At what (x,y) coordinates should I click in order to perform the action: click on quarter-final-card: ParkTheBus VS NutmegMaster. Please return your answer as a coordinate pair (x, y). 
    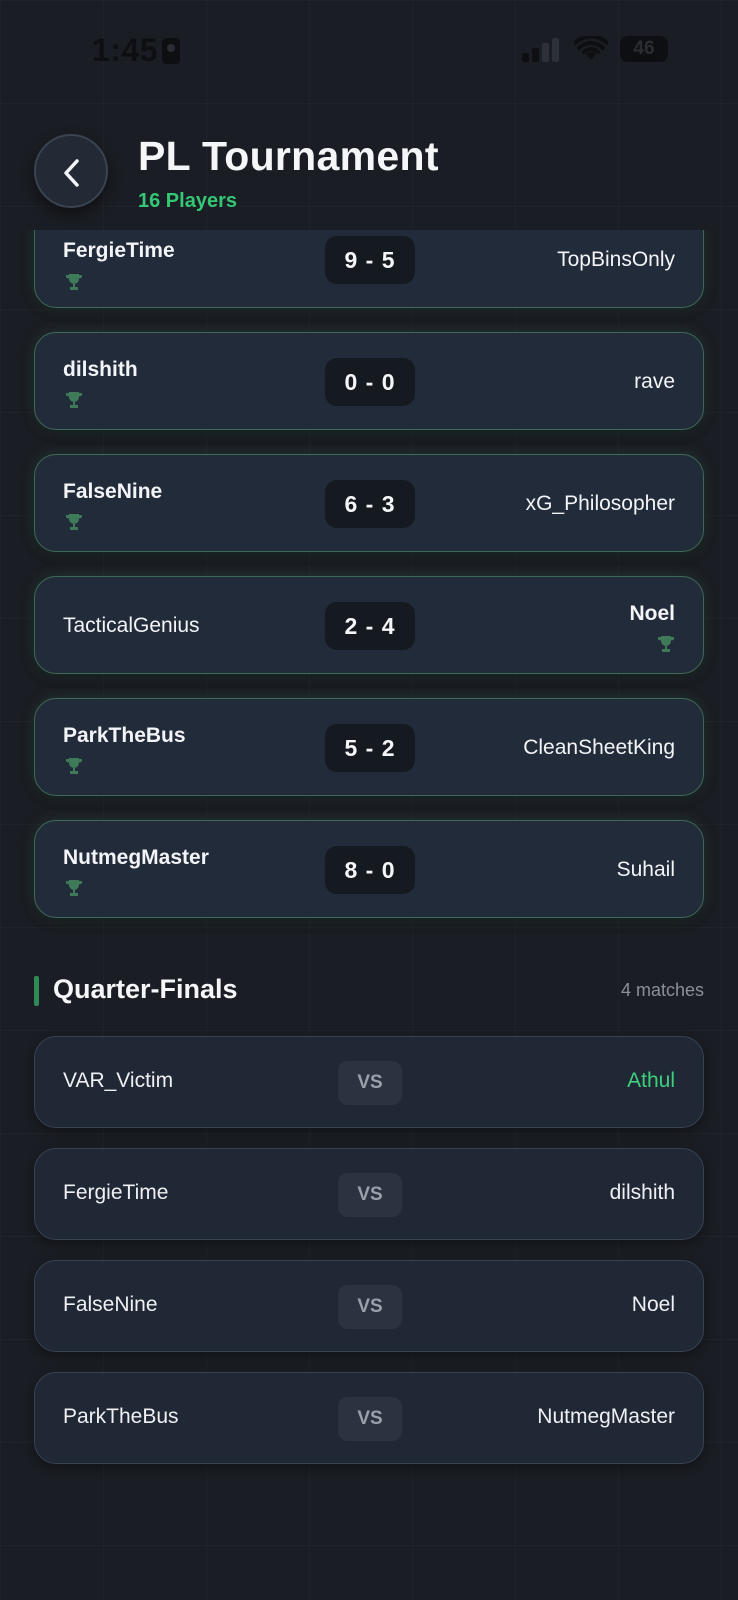
    Looking at the image, I should click on (369, 1418).